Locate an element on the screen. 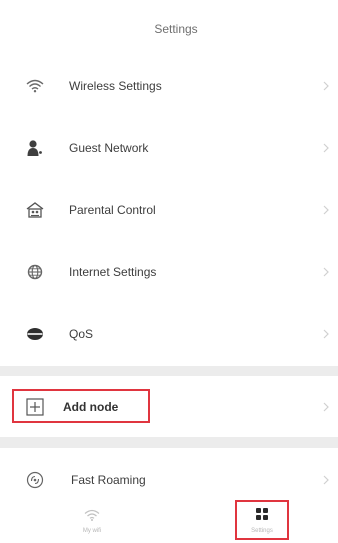  tab-settings: Settings is located at coordinates (262, 520).